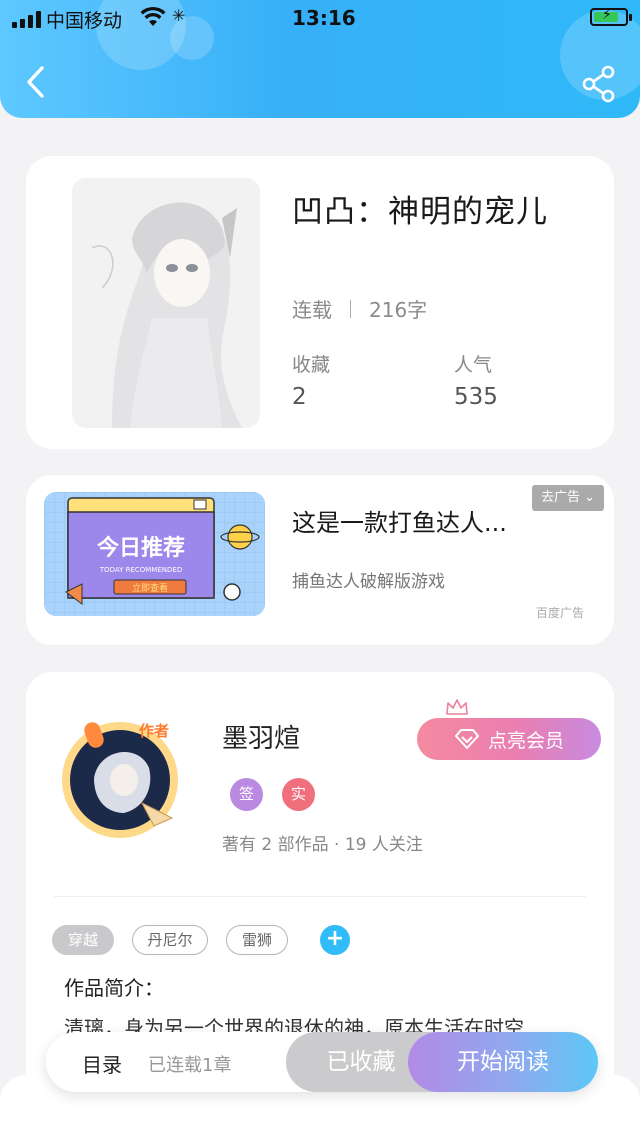 This screenshot has width=640, height=1139. I want to click on ad-banner-title: 今日推荐, so click(141, 548).